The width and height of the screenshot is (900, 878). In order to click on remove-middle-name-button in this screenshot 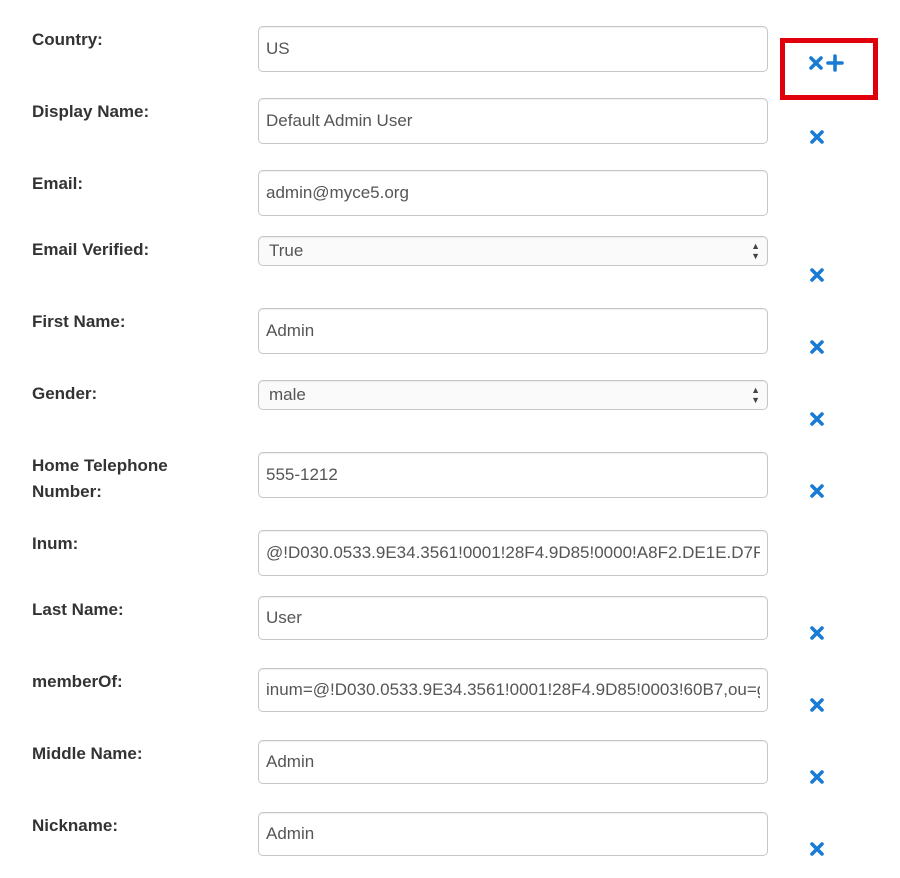, I will do `click(817, 777)`.